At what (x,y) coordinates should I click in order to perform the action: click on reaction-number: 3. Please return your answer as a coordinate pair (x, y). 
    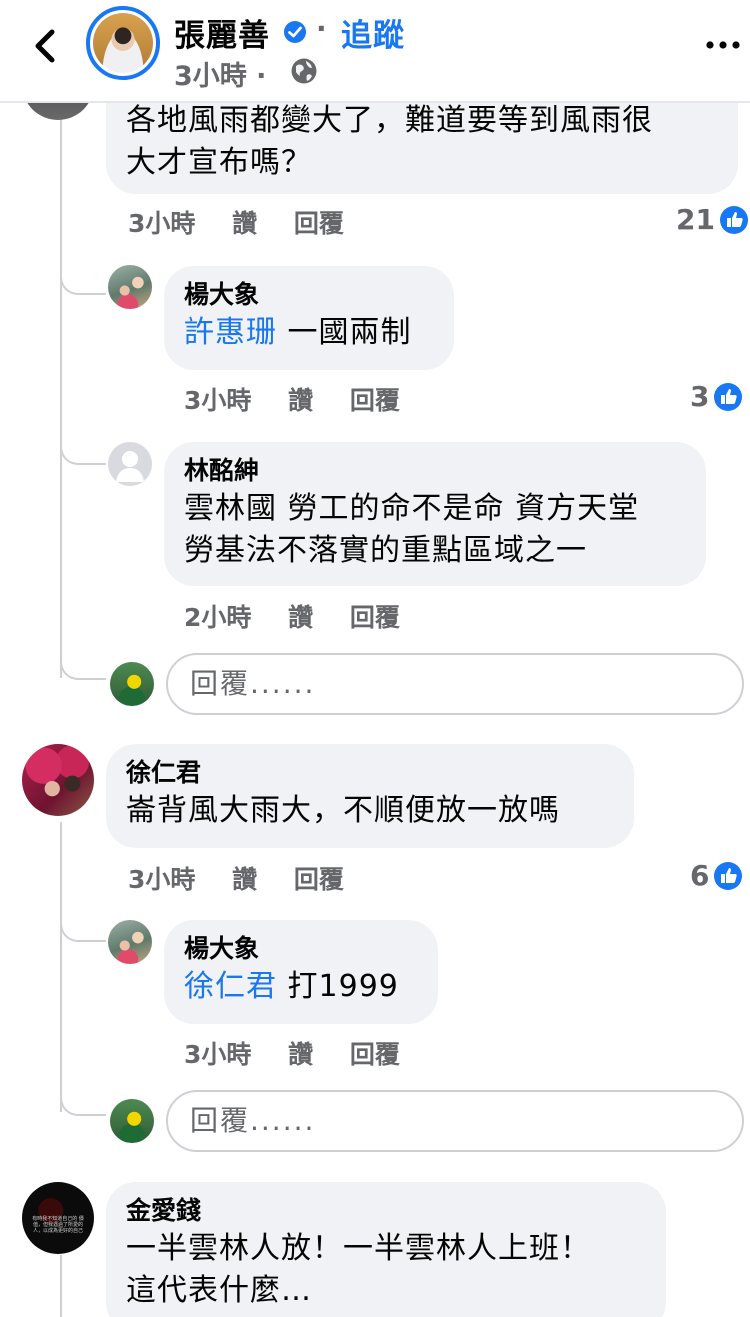
    Looking at the image, I should click on (700, 396).